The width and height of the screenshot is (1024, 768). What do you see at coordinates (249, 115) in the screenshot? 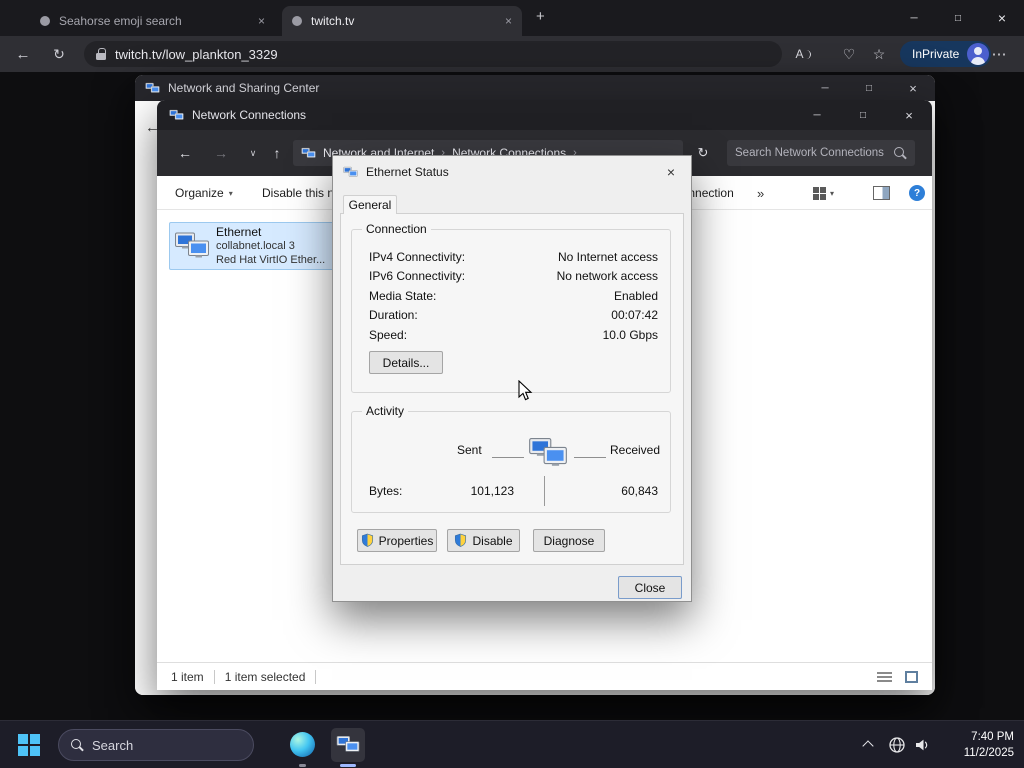
I see `explorer-window-title: Network Connections` at bounding box center [249, 115].